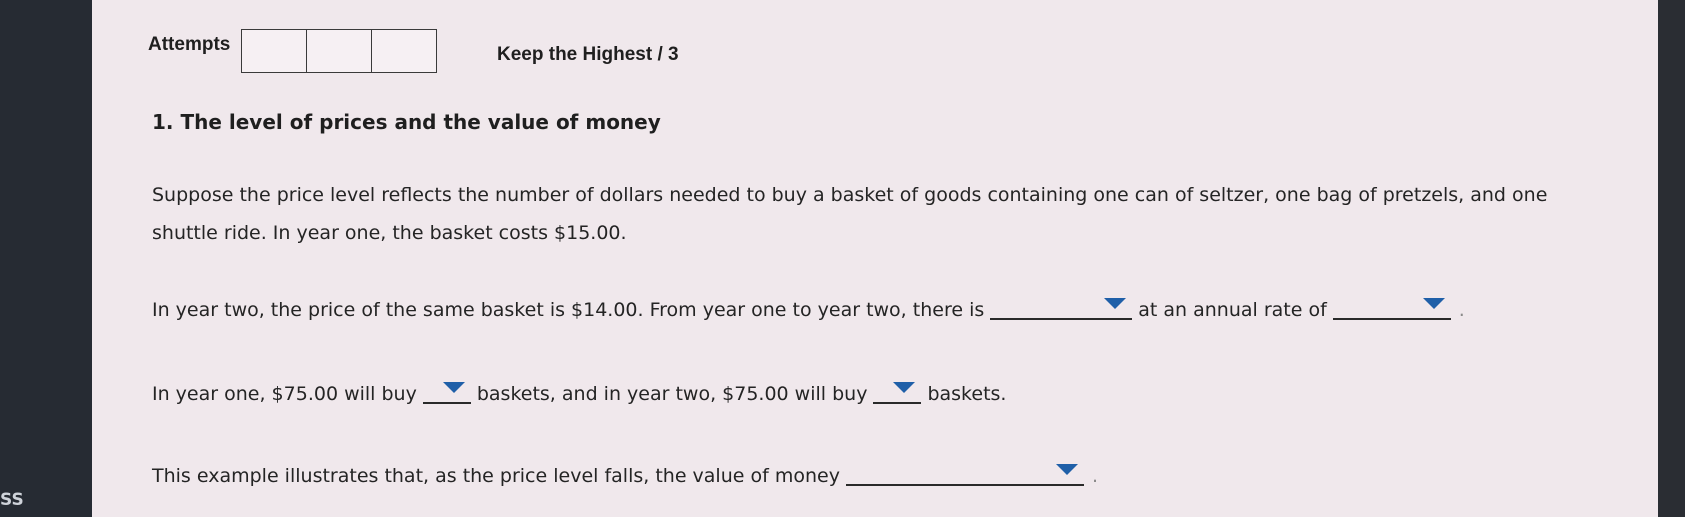 This screenshot has width=1685, height=517. Describe the element at coordinates (46, 258) in the screenshot. I see `left-sidebar: SS` at that location.